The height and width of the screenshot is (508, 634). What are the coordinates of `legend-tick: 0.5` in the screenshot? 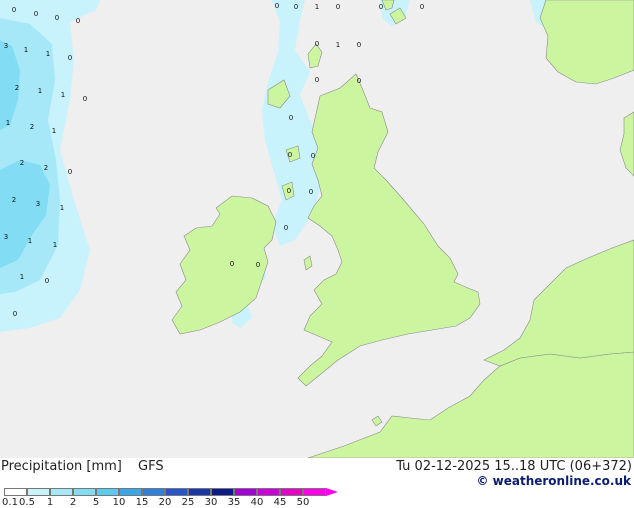 It's located at (27, 502).